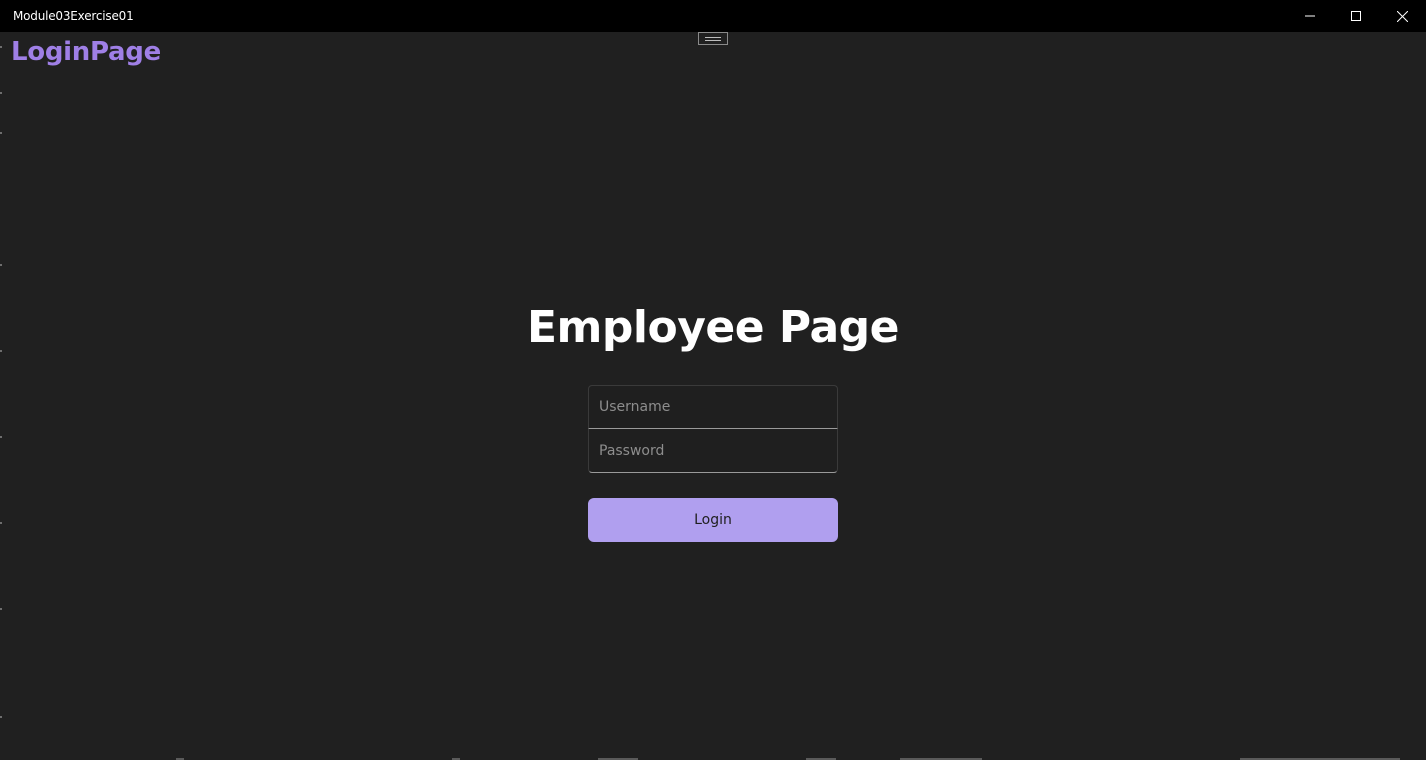 This screenshot has width=1426, height=760. Describe the element at coordinates (713, 38) in the screenshot. I see `drag-handle` at that location.